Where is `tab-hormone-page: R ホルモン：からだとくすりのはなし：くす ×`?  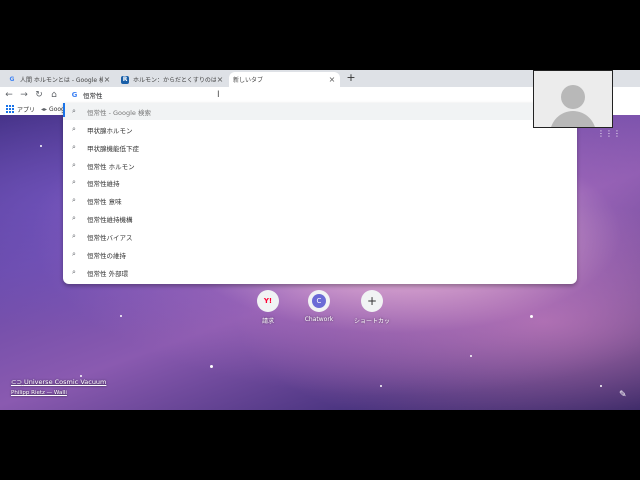 tab-hormone-page: R ホルモン：からだとくすりのはなし：くす × is located at coordinates (172, 79).